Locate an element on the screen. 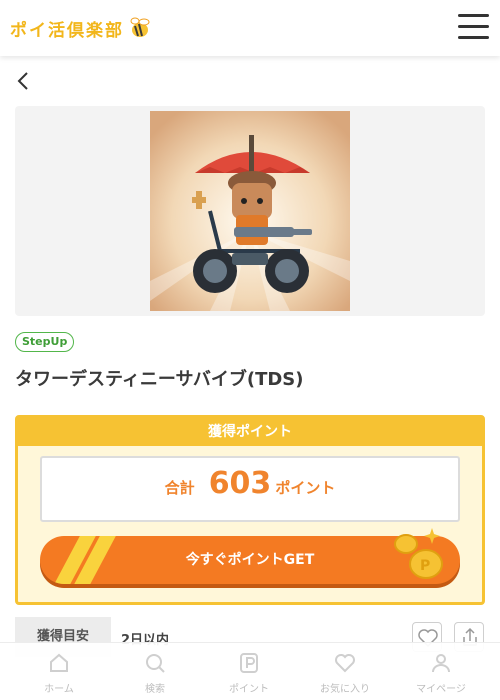 This screenshot has height=700, width=500. user-icon is located at coordinates (441, 663).